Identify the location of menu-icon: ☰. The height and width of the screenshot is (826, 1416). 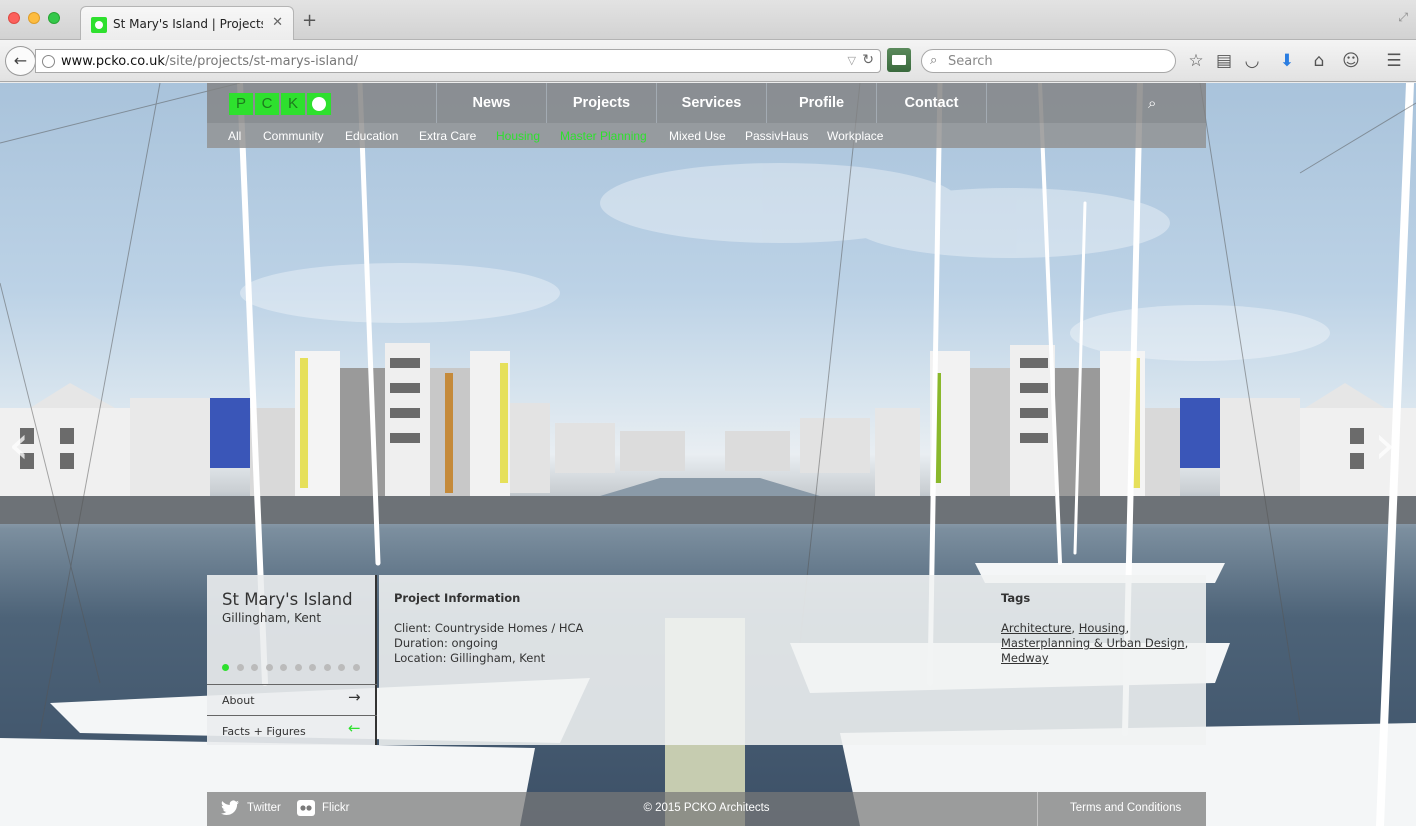
(1394, 61).